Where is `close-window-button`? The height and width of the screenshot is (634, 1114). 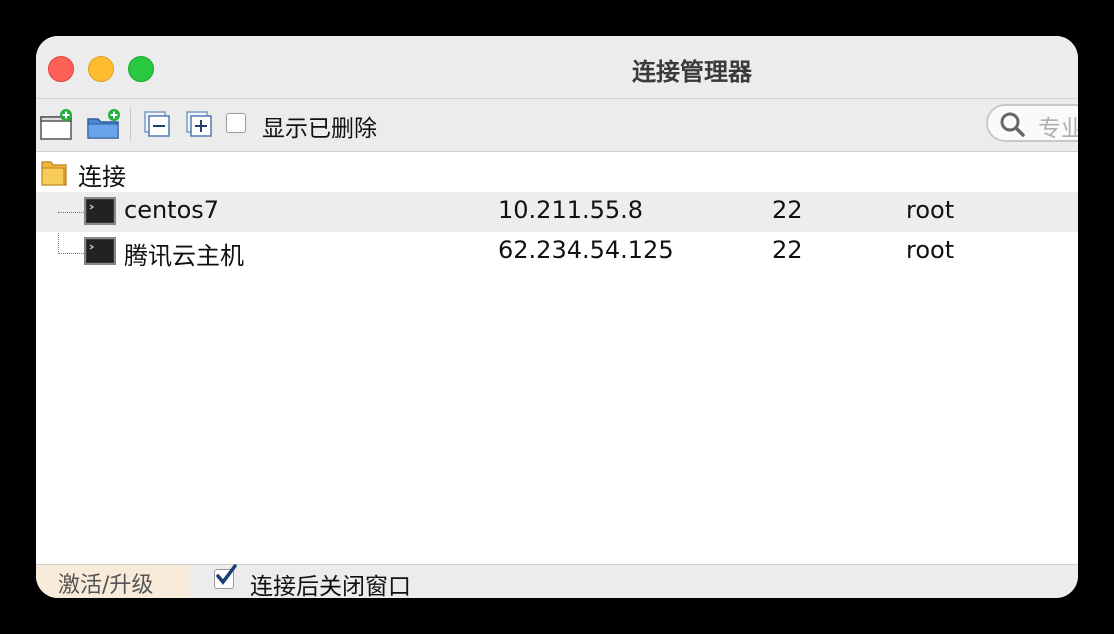
close-window-button is located at coordinates (61, 69).